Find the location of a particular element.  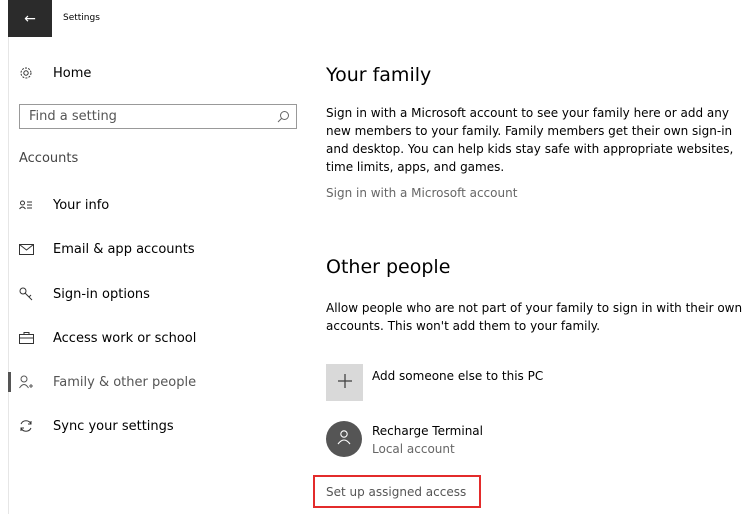

sidebar-item-home: Home is located at coordinates (55, 73).